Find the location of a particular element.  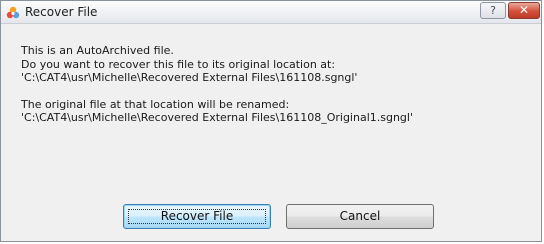

close-icon: ✕ is located at coordinates (524, 10).